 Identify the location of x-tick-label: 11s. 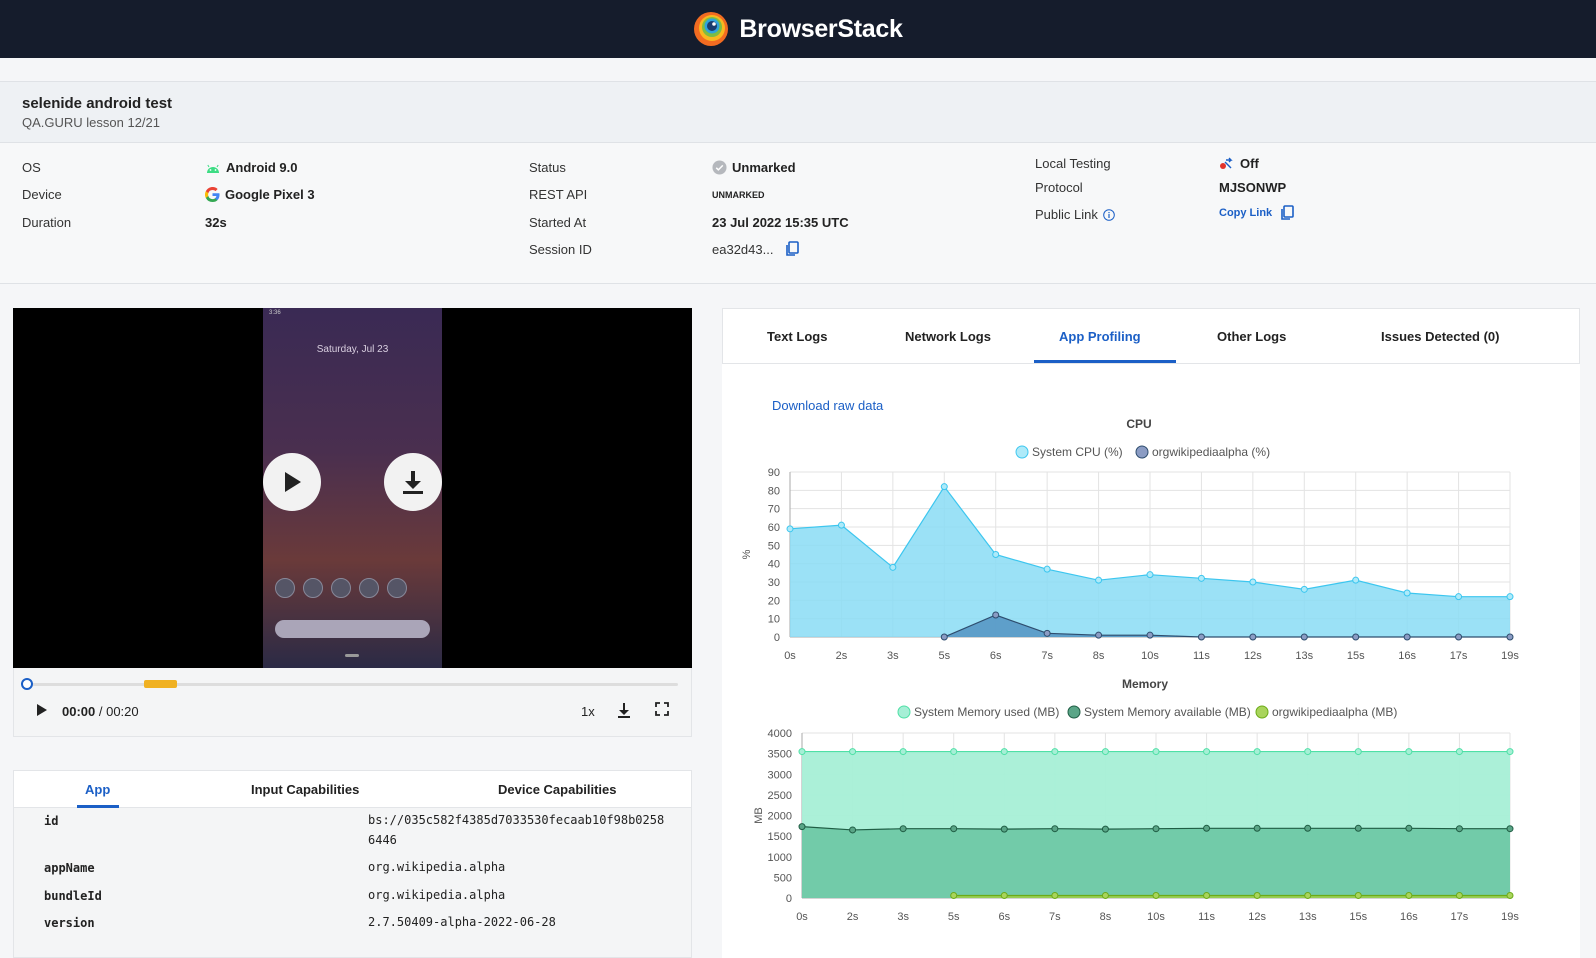
(1206, 917).